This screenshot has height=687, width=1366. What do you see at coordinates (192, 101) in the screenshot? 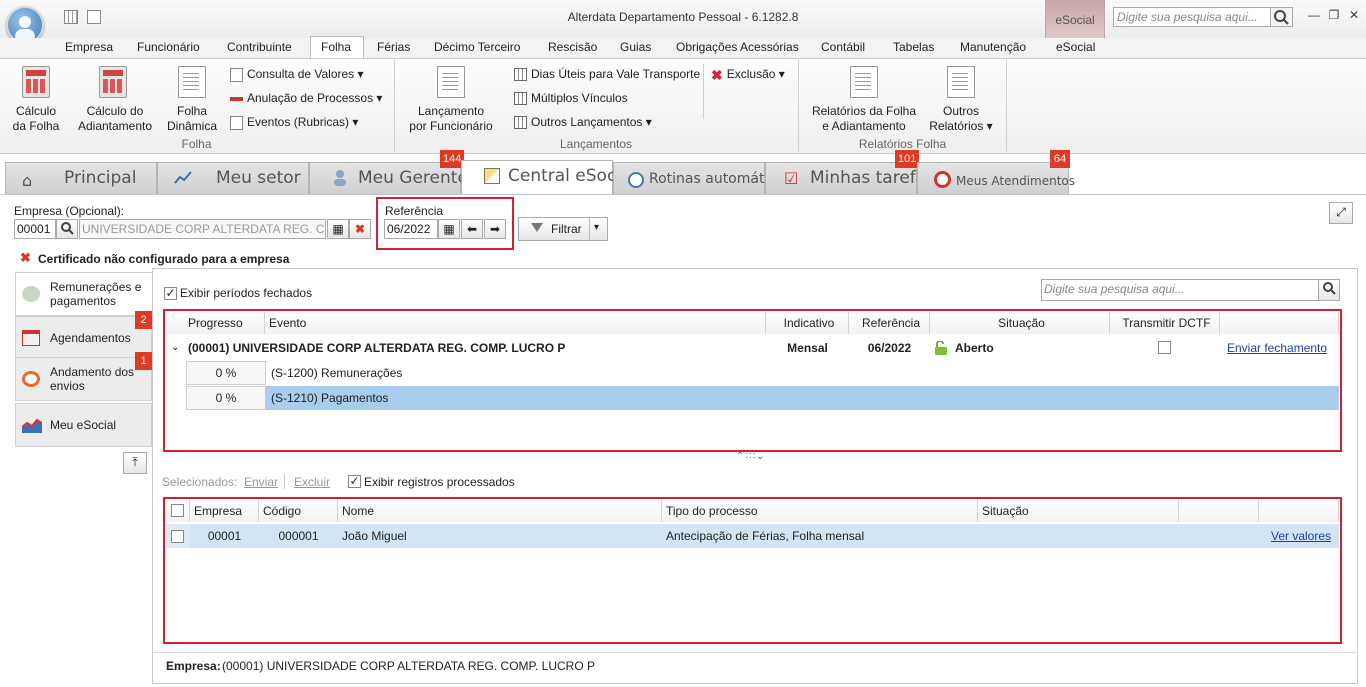
I see `folha-dinamica-button: Folha Dinâmica` at bounding box center [192, 101].